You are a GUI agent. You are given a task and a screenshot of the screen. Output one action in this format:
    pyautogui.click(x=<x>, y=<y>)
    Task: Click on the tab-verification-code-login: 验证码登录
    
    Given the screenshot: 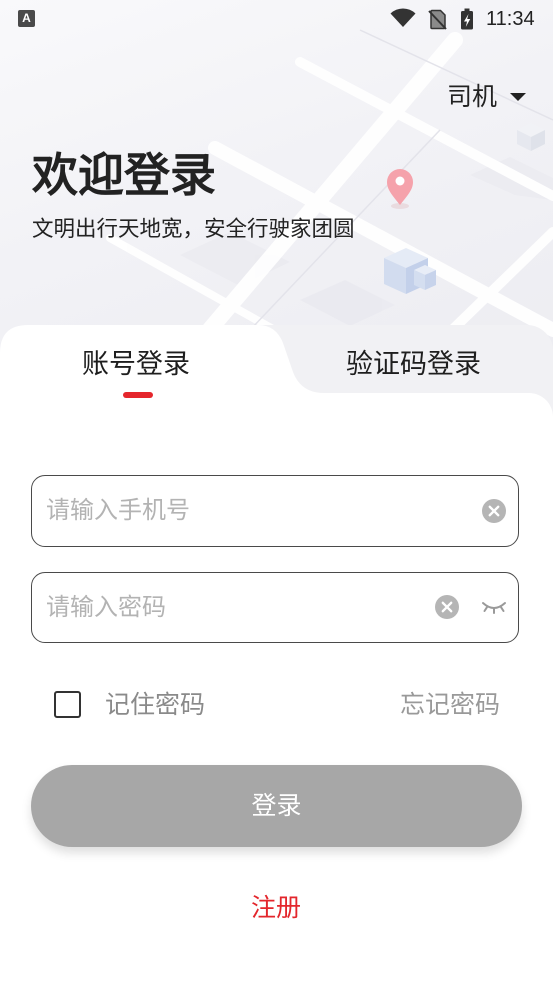 What is the action you would take?
    pyautogui.click(x=413, y=364)
    